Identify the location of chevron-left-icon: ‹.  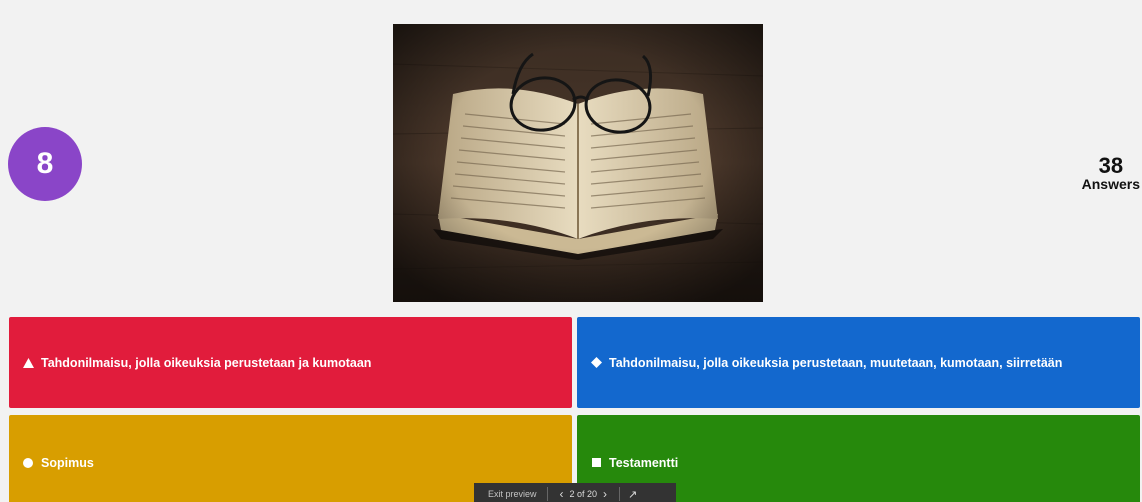
(562, 494).